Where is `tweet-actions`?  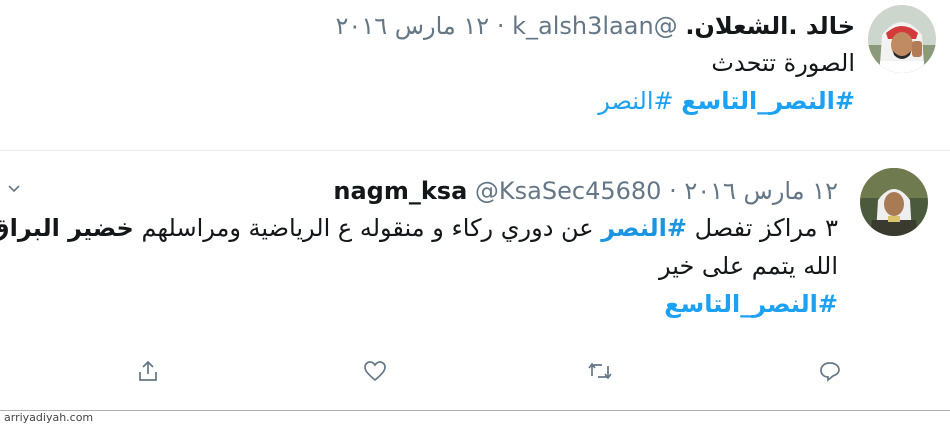 tweet-actions is located at coordinates (485, 371).